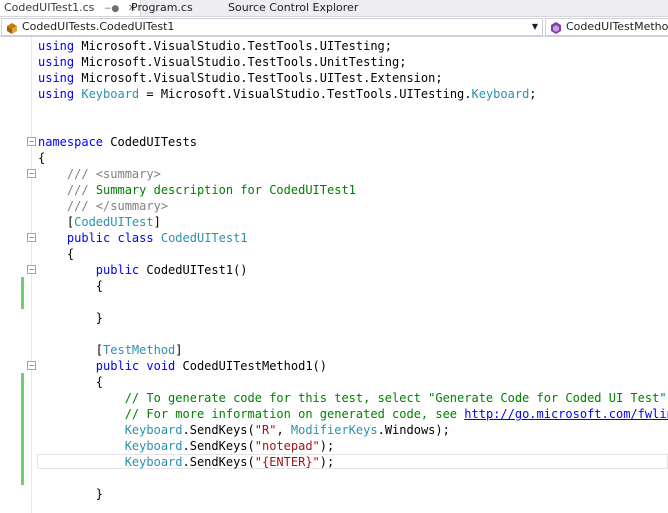  I want to click on code-line: /// Summary description for CodedUITest1, so click(211, 190).